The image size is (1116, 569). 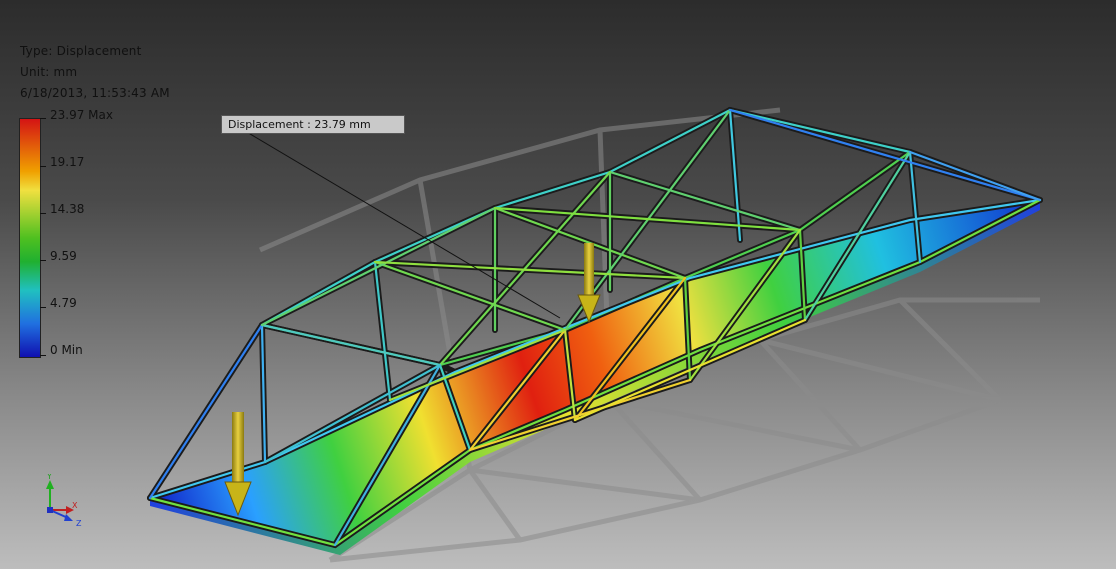 What do you see at coordinates (64, 502) in the screenshot?
I see `view-triad: Y X Z` at bounding box center [64, 502].